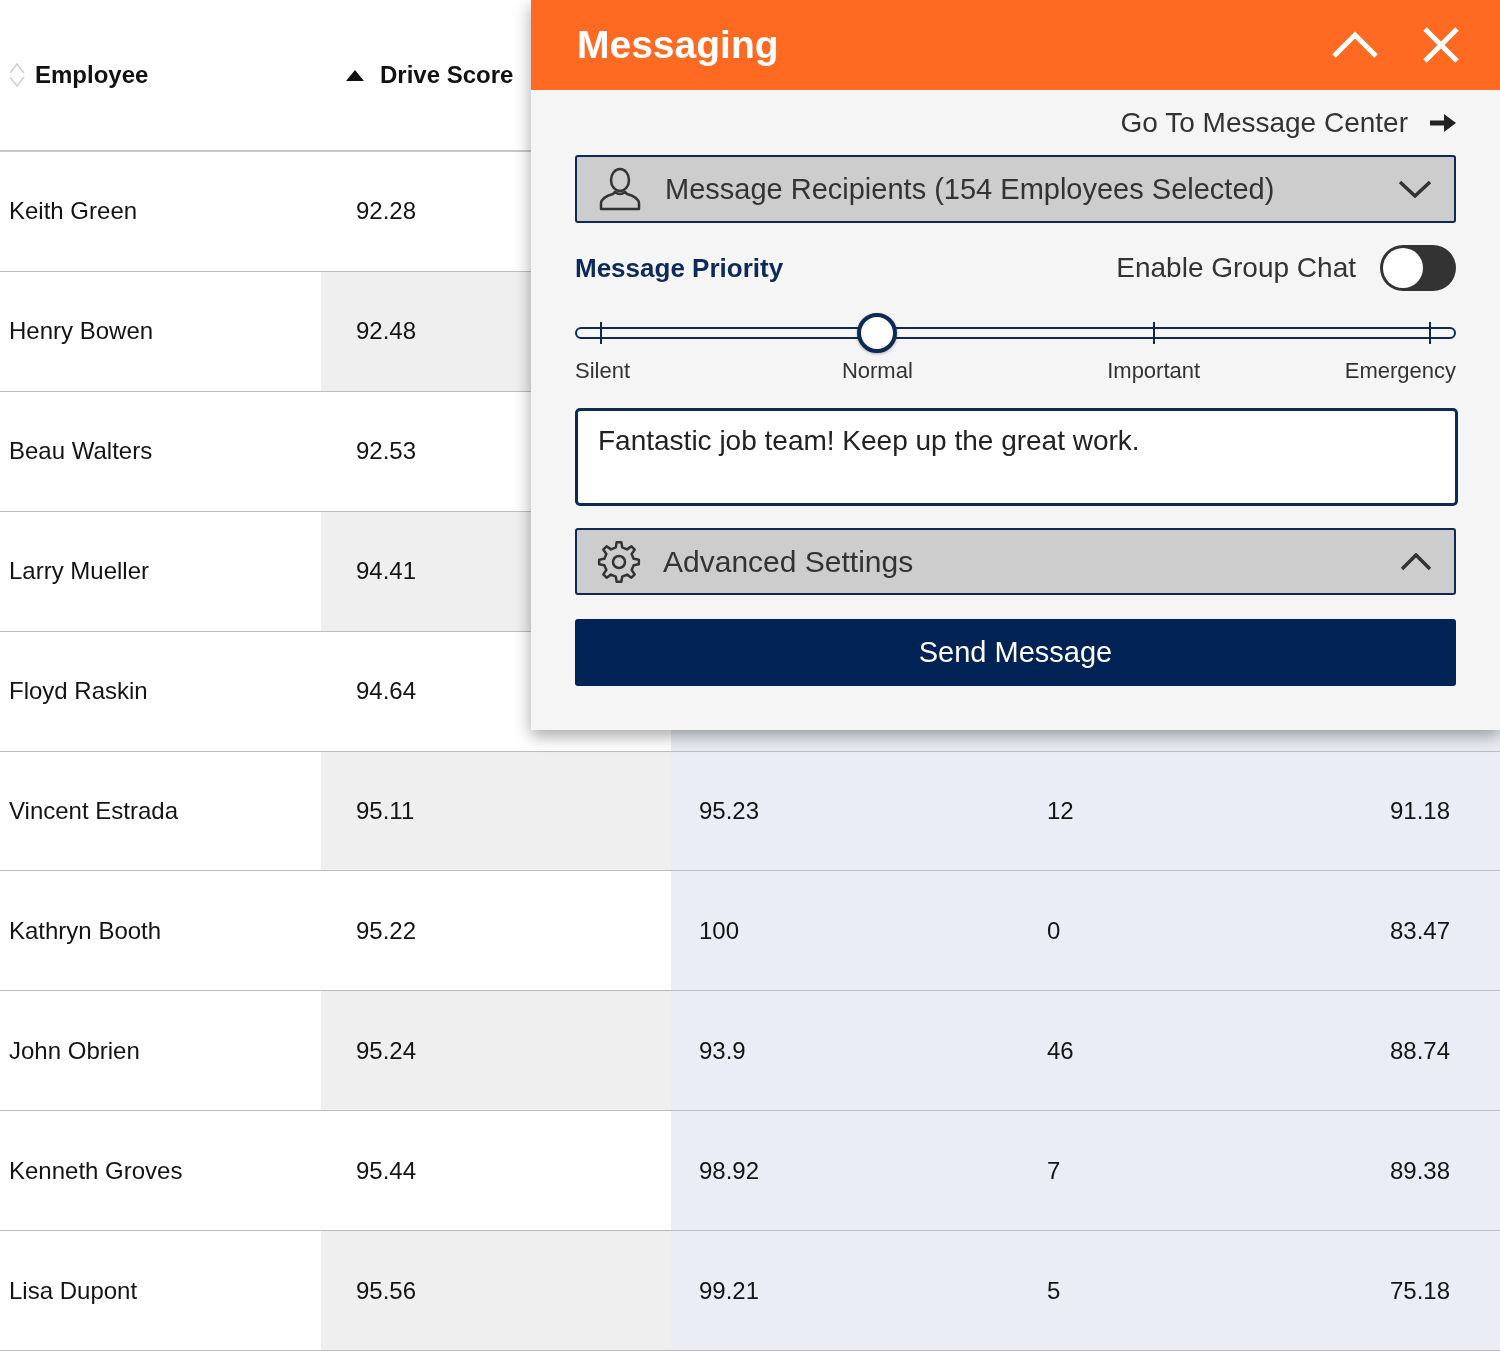 Image resolution: width=1500 pixels, height=1351 pixels. Describe the element at coordinates (496, 1051) in the screenshot. I see `table-cell: 95.24` at that location.